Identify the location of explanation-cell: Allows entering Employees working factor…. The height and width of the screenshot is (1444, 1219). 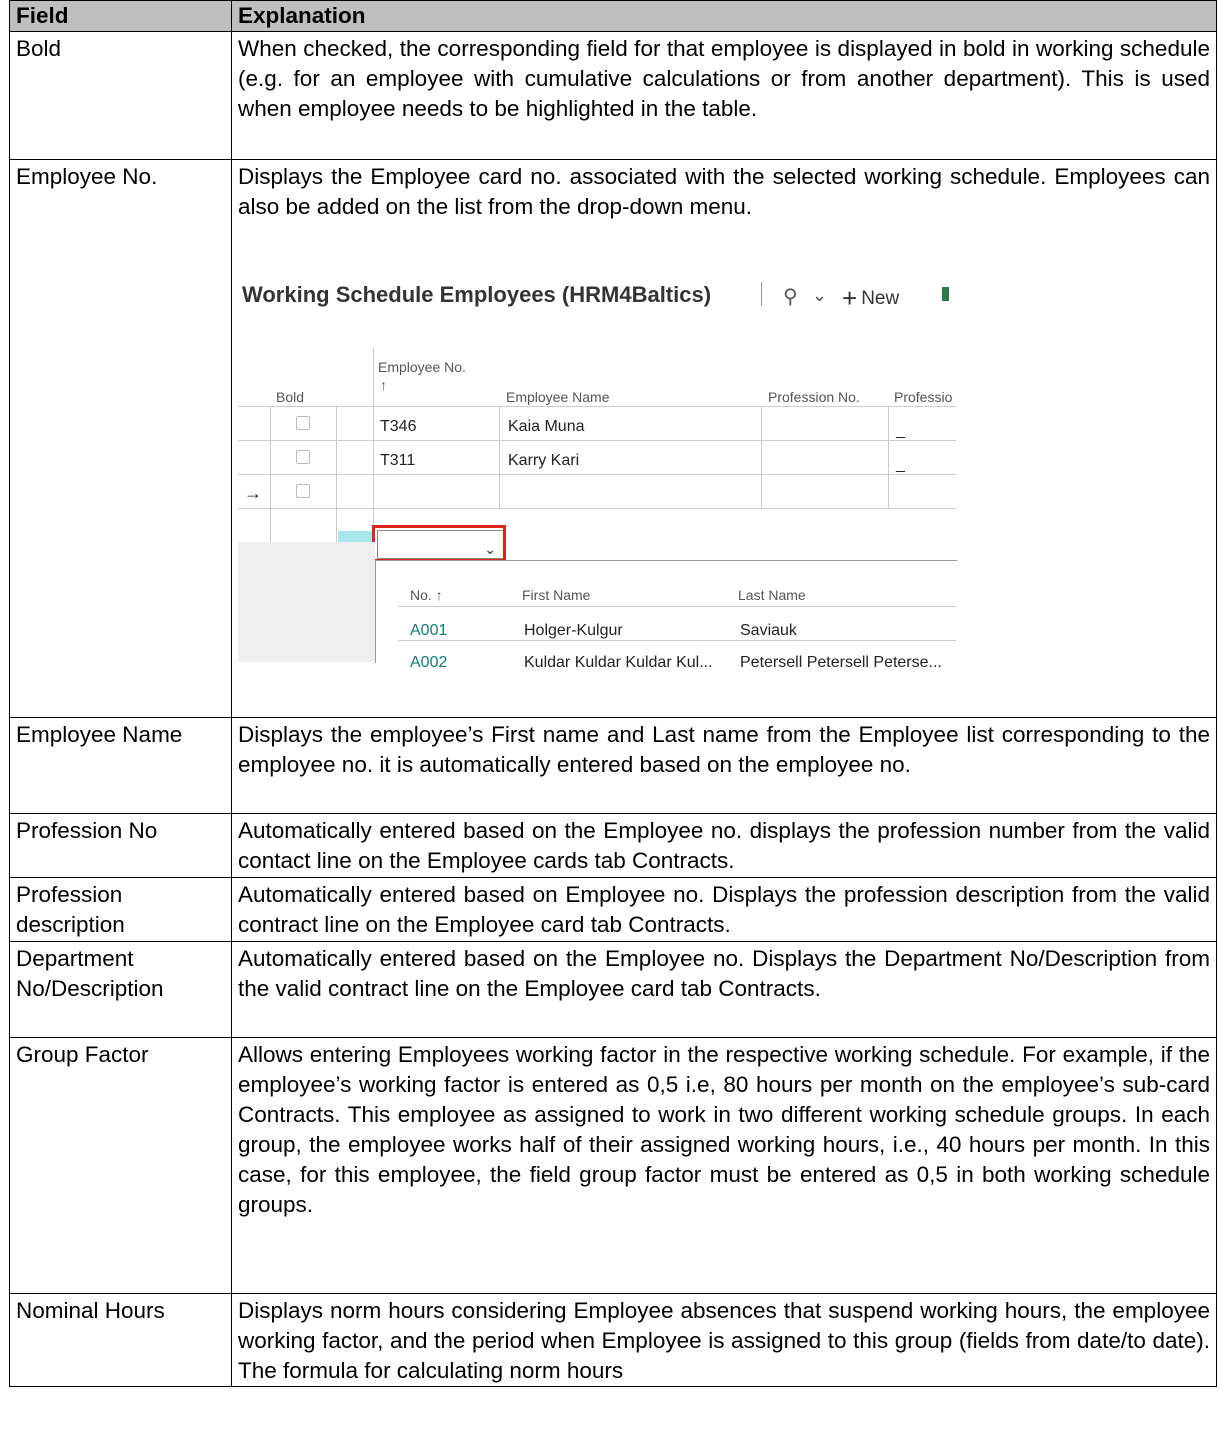
(724, 1165).